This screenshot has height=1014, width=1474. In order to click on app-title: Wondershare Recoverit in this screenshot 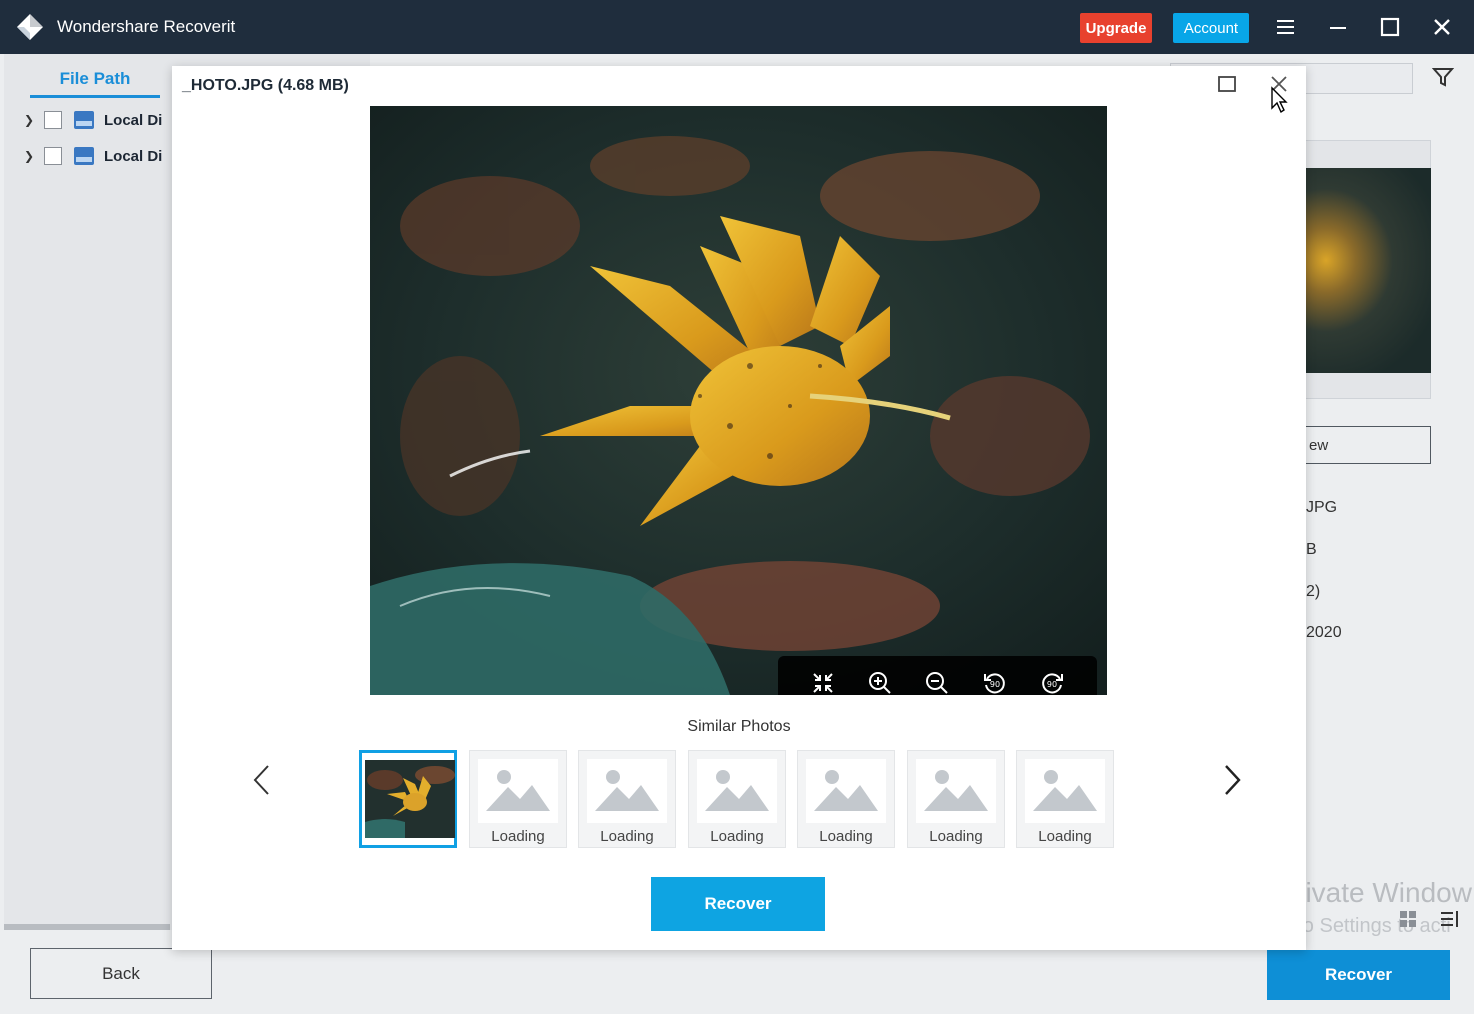, I will do `click(146, 26)`.